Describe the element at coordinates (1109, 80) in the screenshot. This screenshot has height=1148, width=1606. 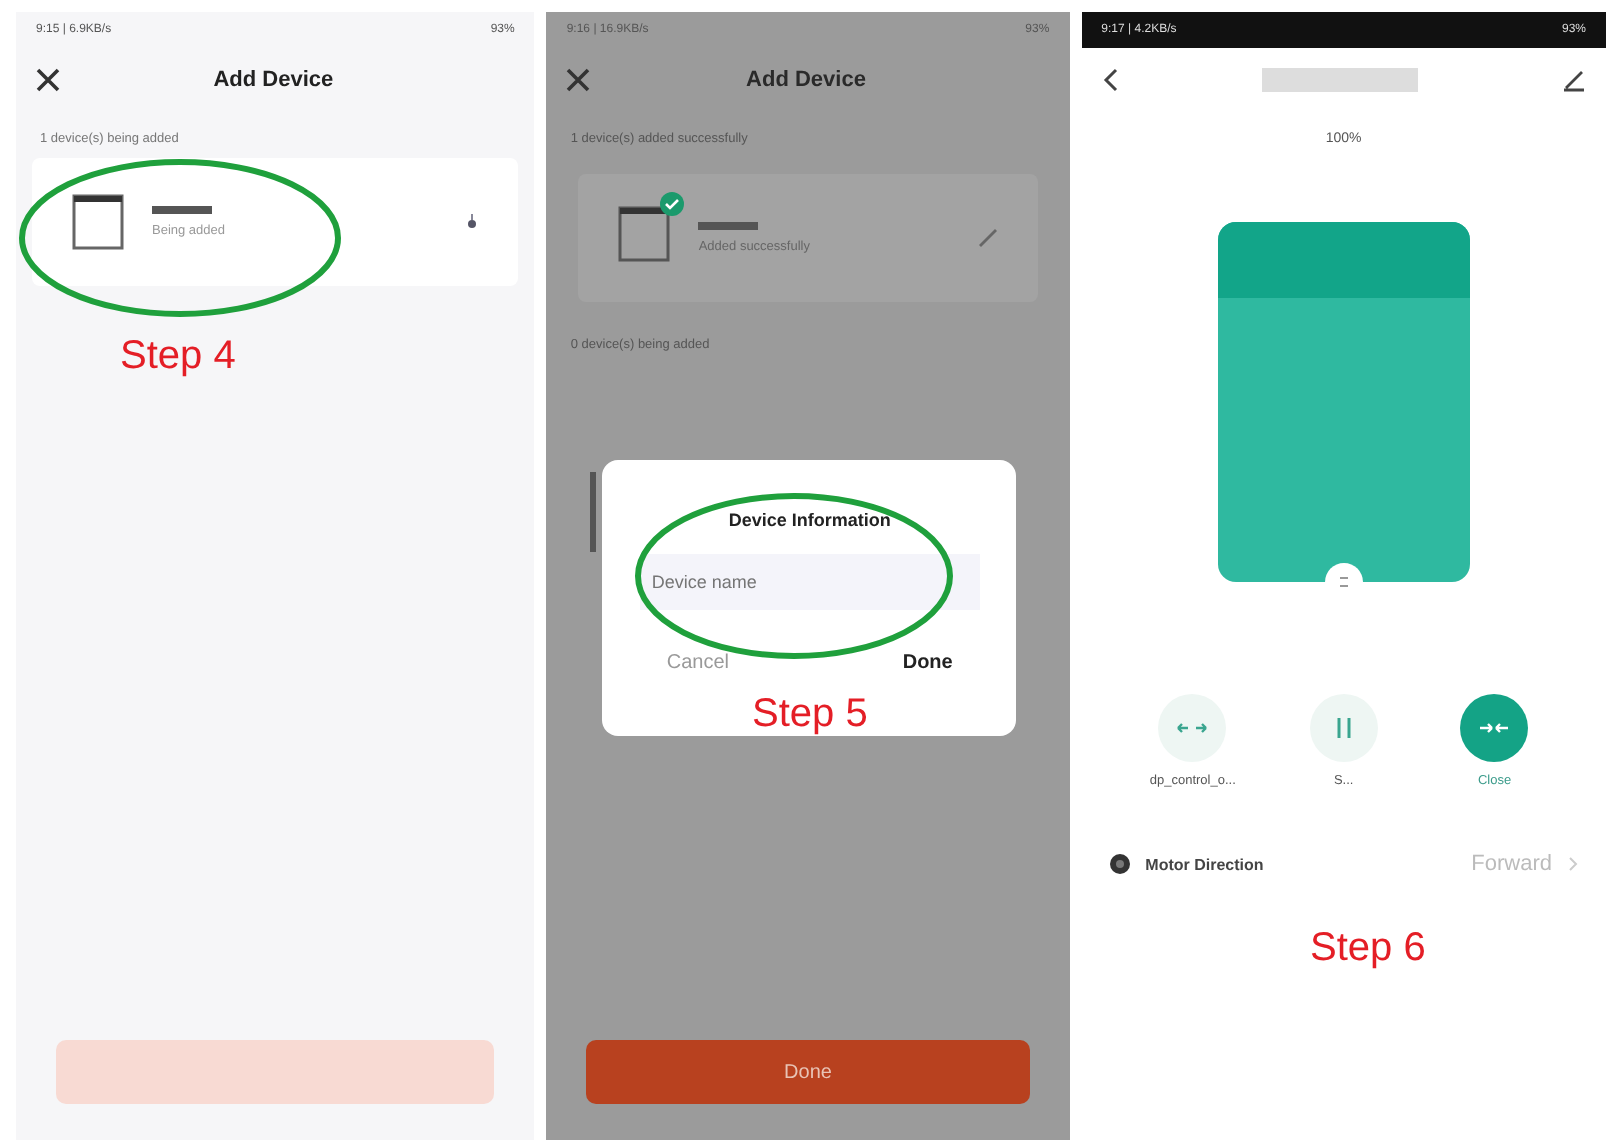
I see `back-icon` at that location.